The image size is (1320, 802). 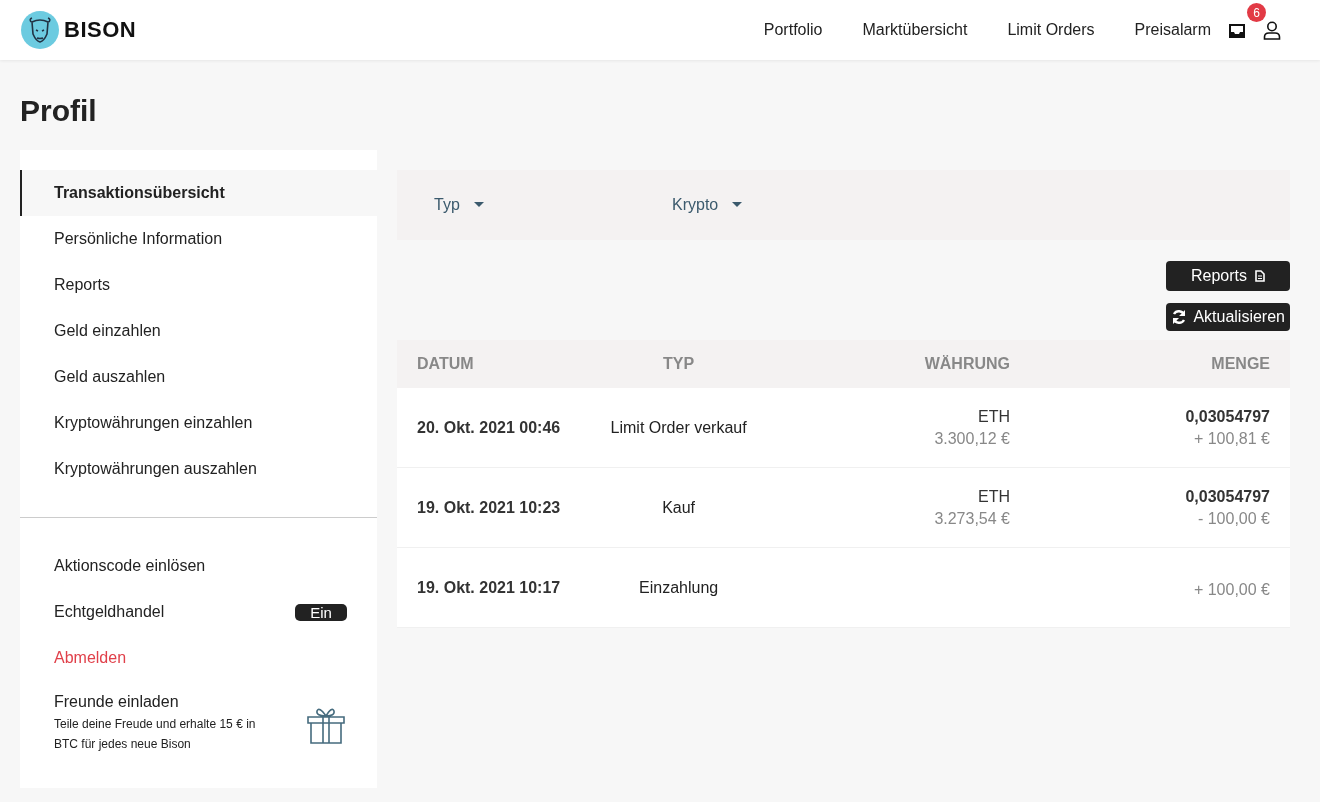 I want to click on notification-badge: 6, so click(x=1256, y=12).